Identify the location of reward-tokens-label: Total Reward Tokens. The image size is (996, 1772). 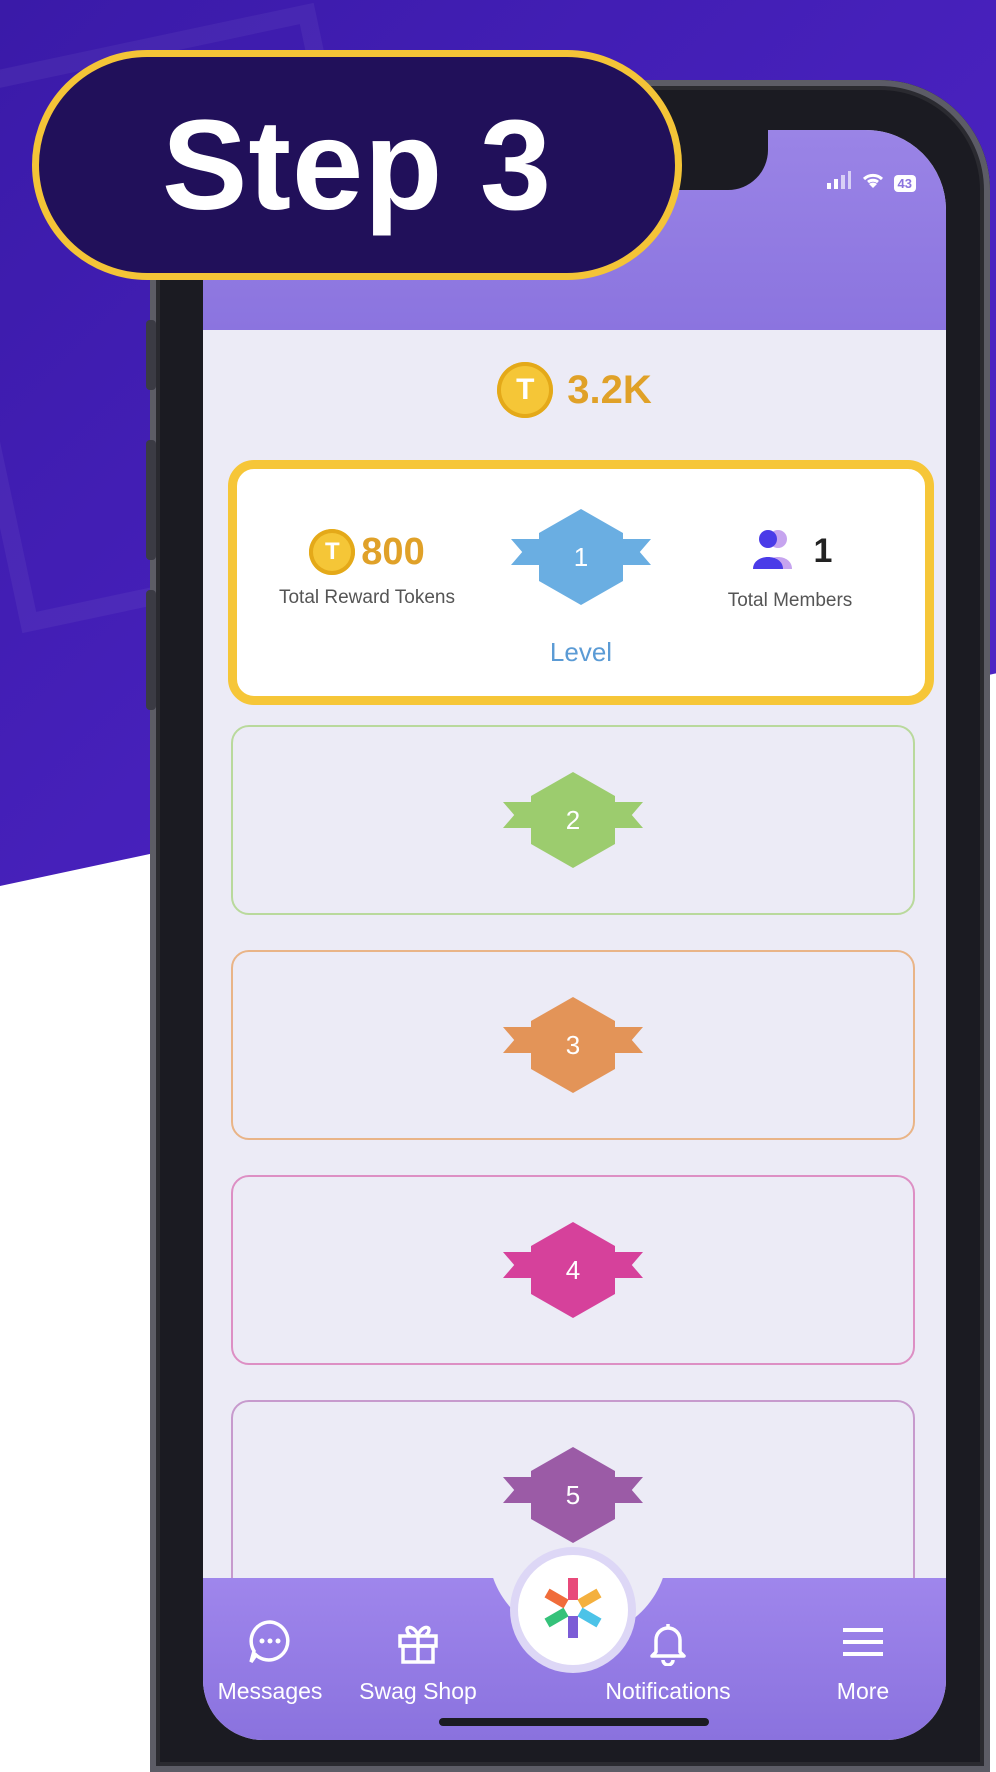
(367, 597).